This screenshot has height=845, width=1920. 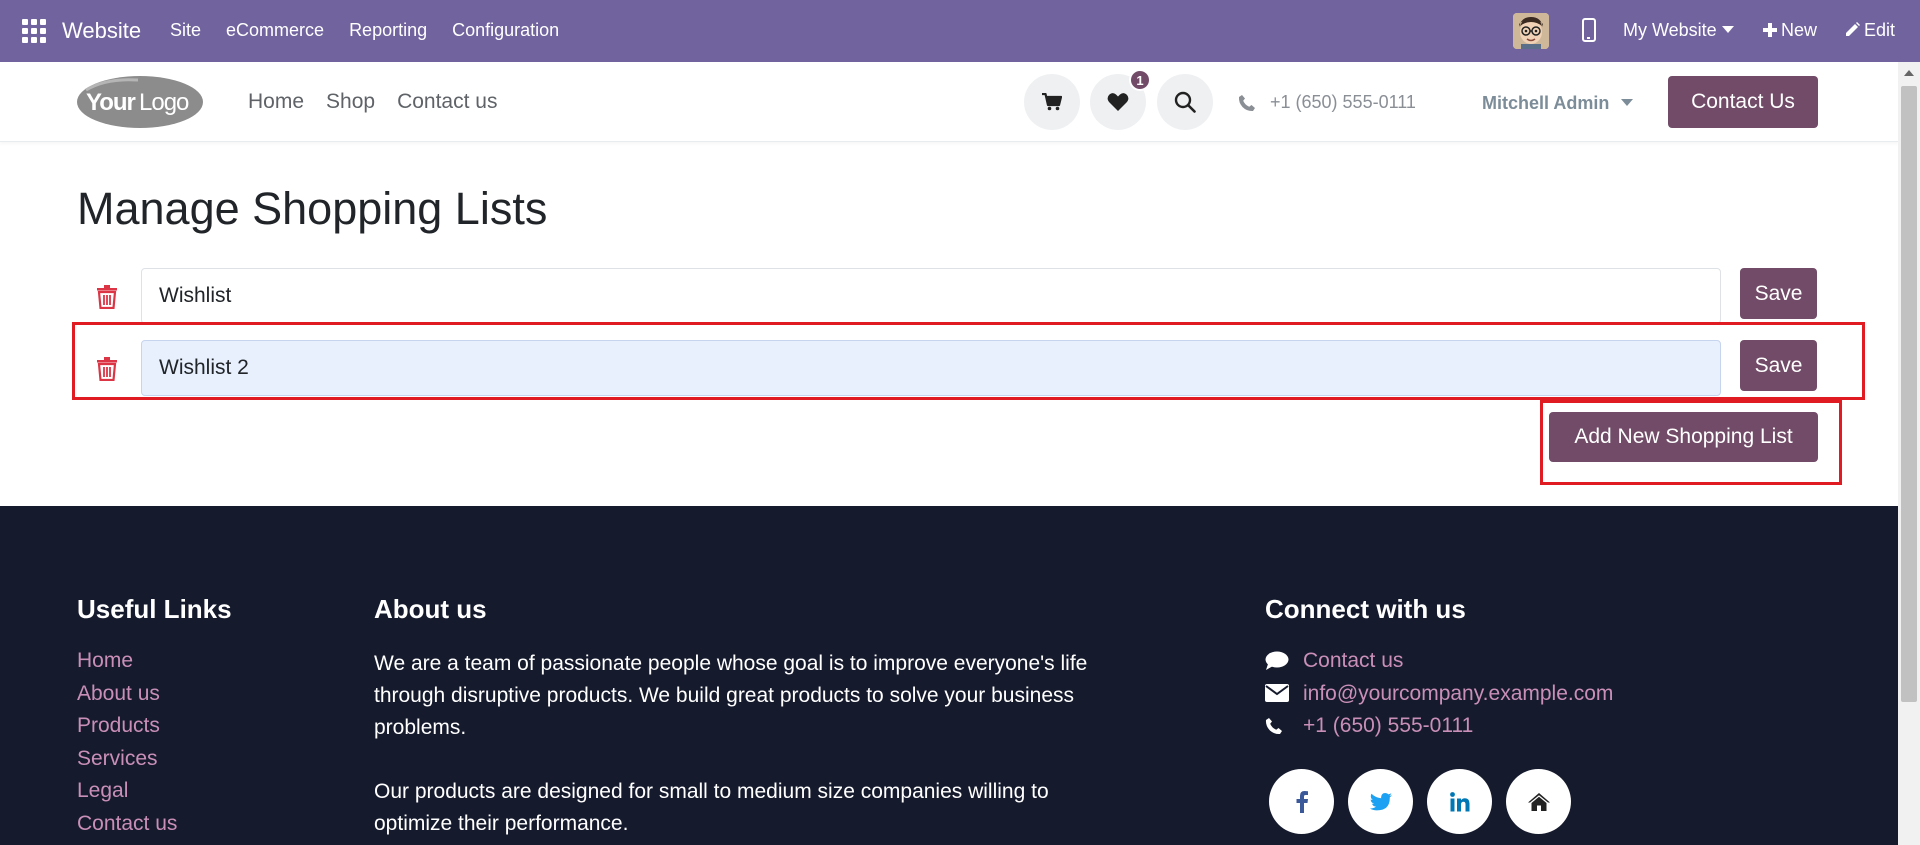 I want to click on site-nav: Home Shop Contact us, so click(x=372, y=102).